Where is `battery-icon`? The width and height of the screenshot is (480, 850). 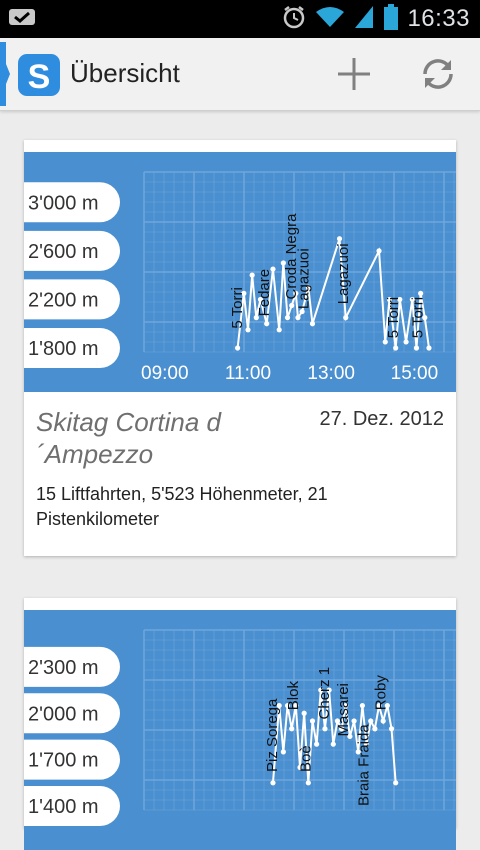 battery-icon is located at coordinates (391, 19).